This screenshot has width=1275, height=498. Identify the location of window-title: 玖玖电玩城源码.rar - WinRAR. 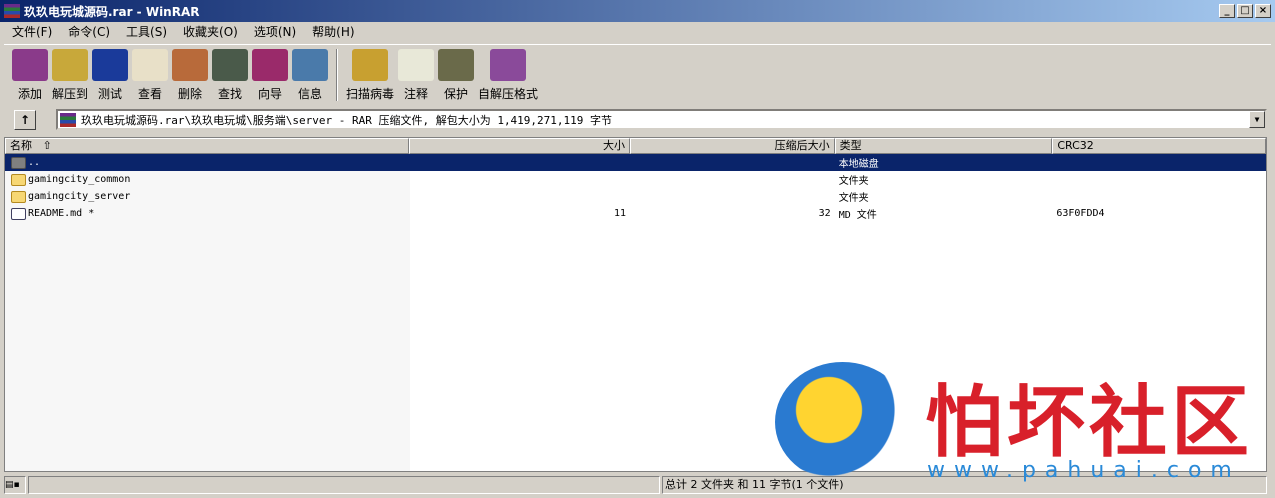
(112, 11).